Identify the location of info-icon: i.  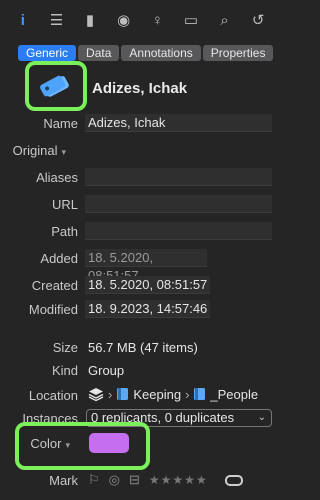
(23, 20).